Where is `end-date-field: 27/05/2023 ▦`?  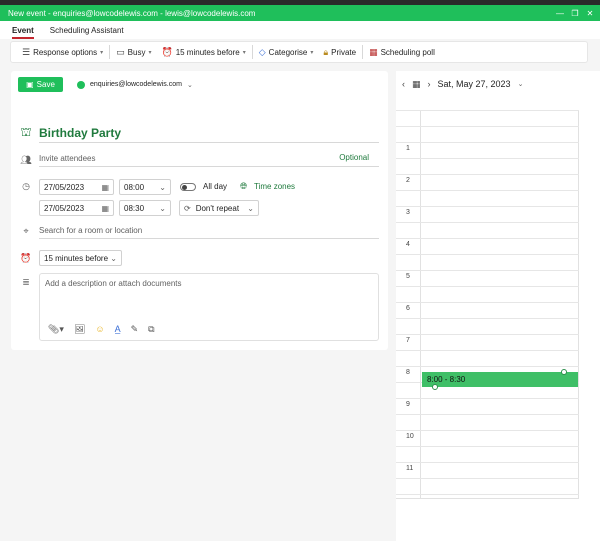 end-date-field: 27/05/2023 ▦ is located at coordinates (76, 208).